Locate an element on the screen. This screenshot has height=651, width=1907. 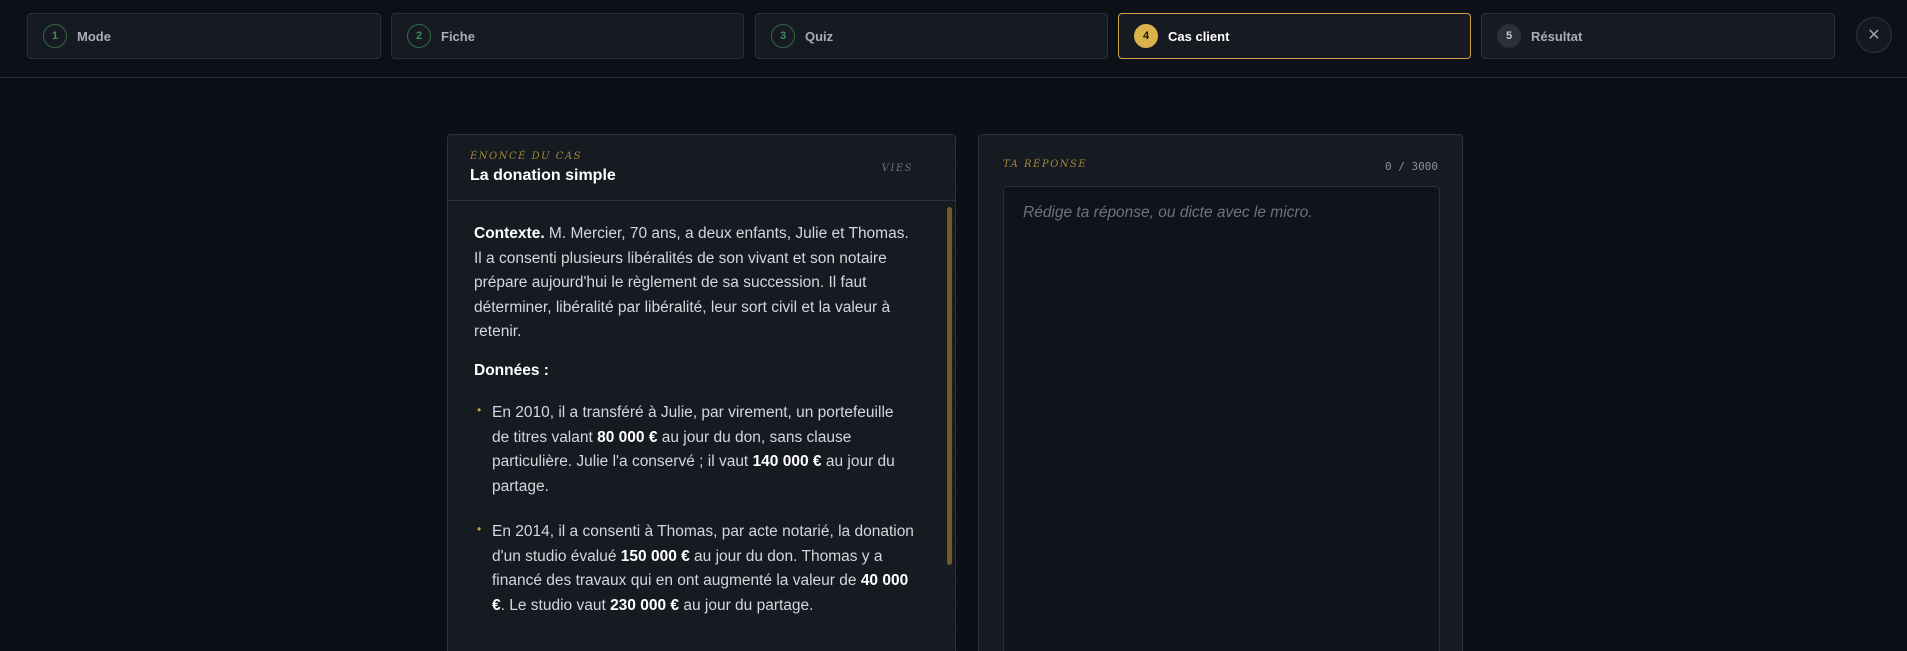
step-quiz: 3 Quiz is located at coordinates (931, 36).